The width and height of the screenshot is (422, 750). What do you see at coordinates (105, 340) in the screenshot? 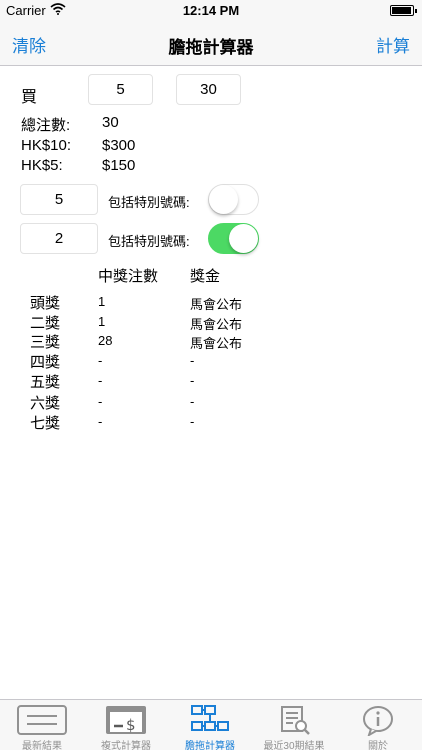
I see `prize-tier-count: 28` at bounding box center [105, 340].